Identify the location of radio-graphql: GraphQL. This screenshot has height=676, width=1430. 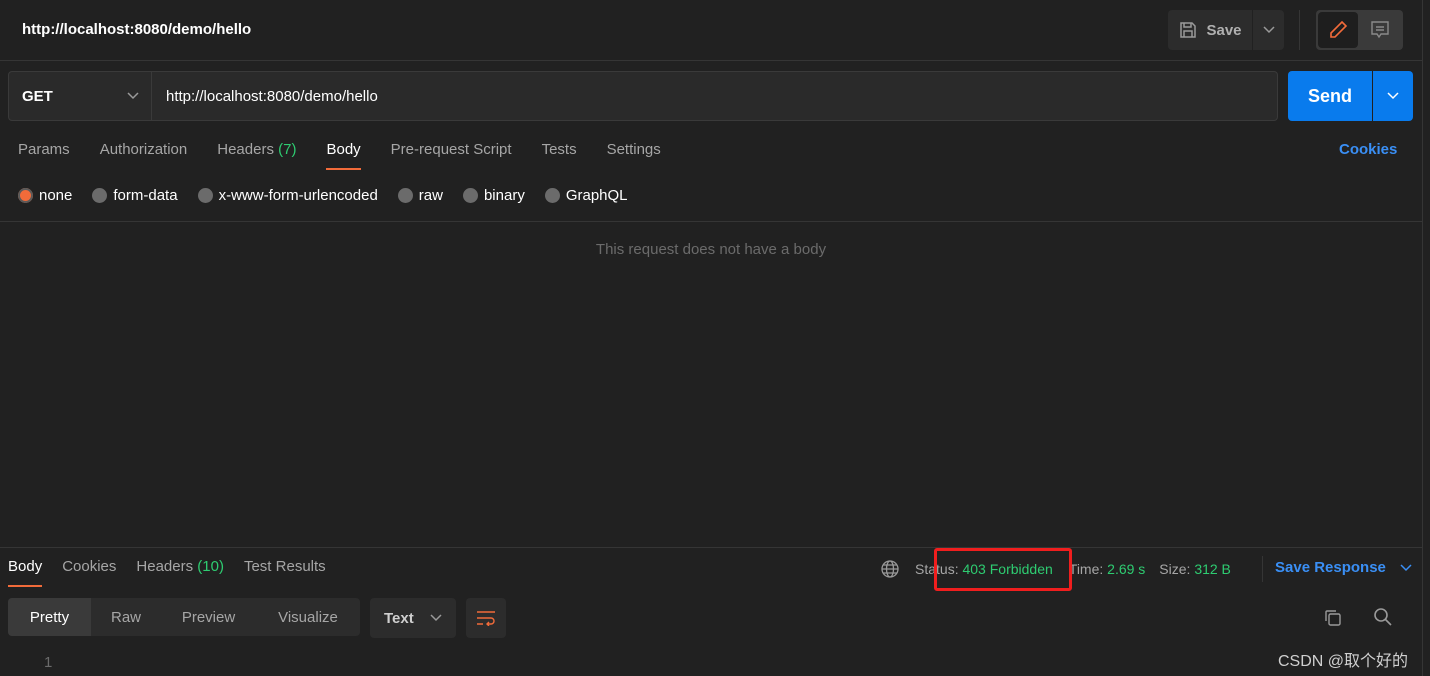
(586, 195).